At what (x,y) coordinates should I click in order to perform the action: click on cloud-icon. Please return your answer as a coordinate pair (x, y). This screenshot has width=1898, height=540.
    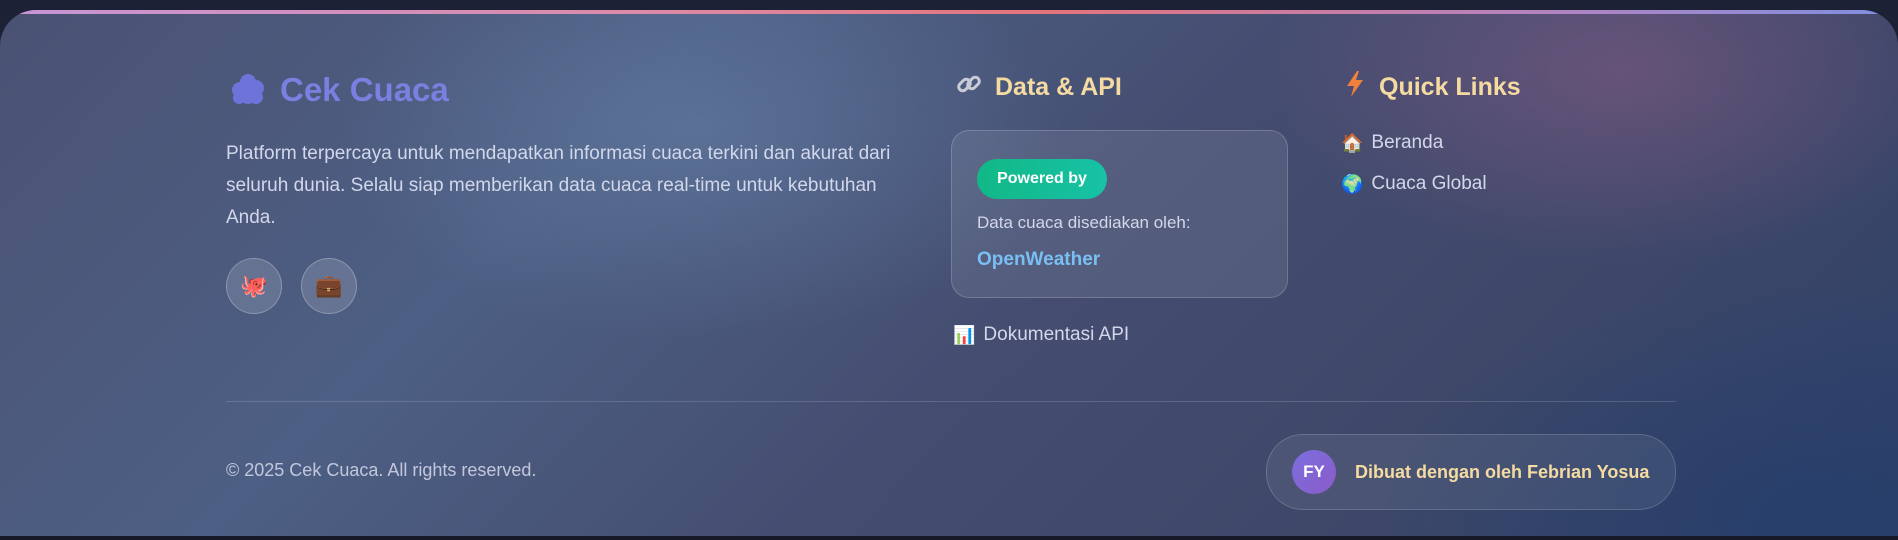
    Looking at the image, I should click on (248, 90).